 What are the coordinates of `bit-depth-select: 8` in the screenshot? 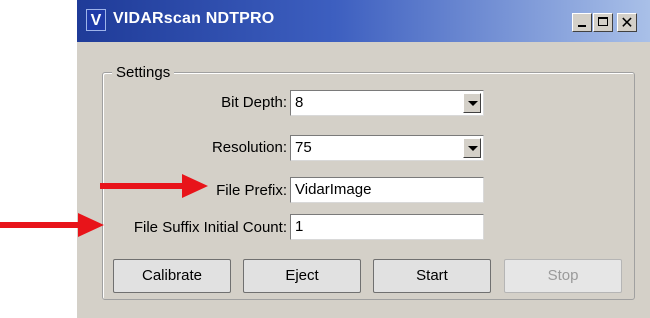 It's located at (387, 103).